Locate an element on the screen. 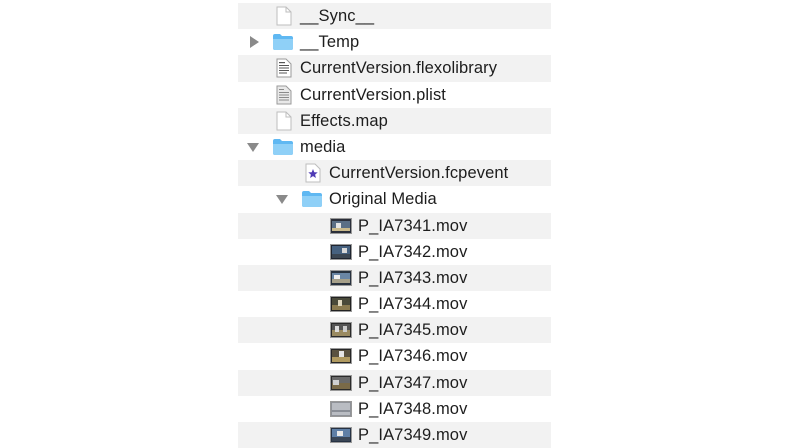 Image resolution: width=789 pixels, height=448 pixels. file-name: __Sync__ is located at coordinates (337, 16).